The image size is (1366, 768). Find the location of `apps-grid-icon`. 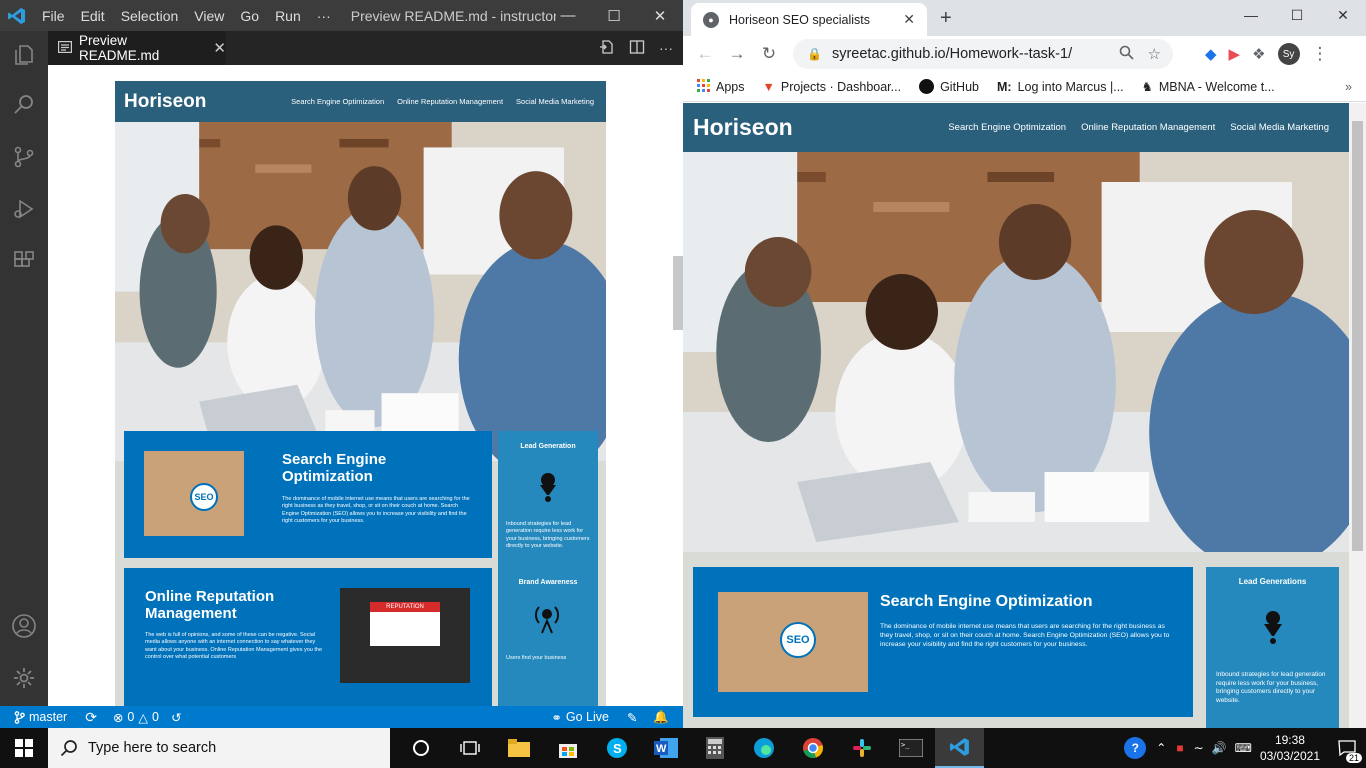

apps-grid-icon is located at coordinates (703, 86).